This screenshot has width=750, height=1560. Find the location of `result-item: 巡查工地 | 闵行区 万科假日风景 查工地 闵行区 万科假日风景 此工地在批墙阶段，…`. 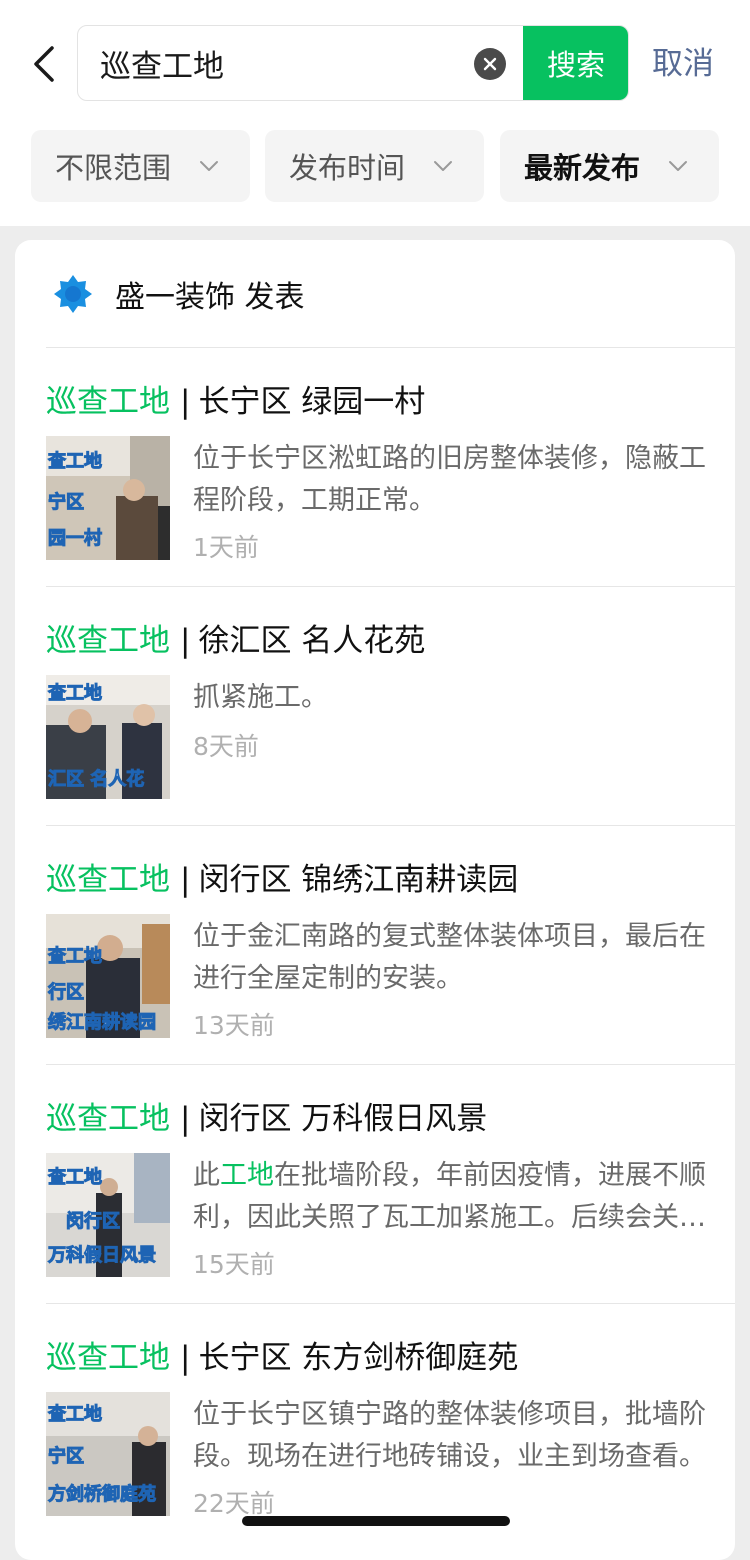

result-item: 巡查工地 | 闵行区 万科假日风景 查工地 闵行区 万科假日风景 此工地在批墙阶段，… is located at coordinates (390, 1184).